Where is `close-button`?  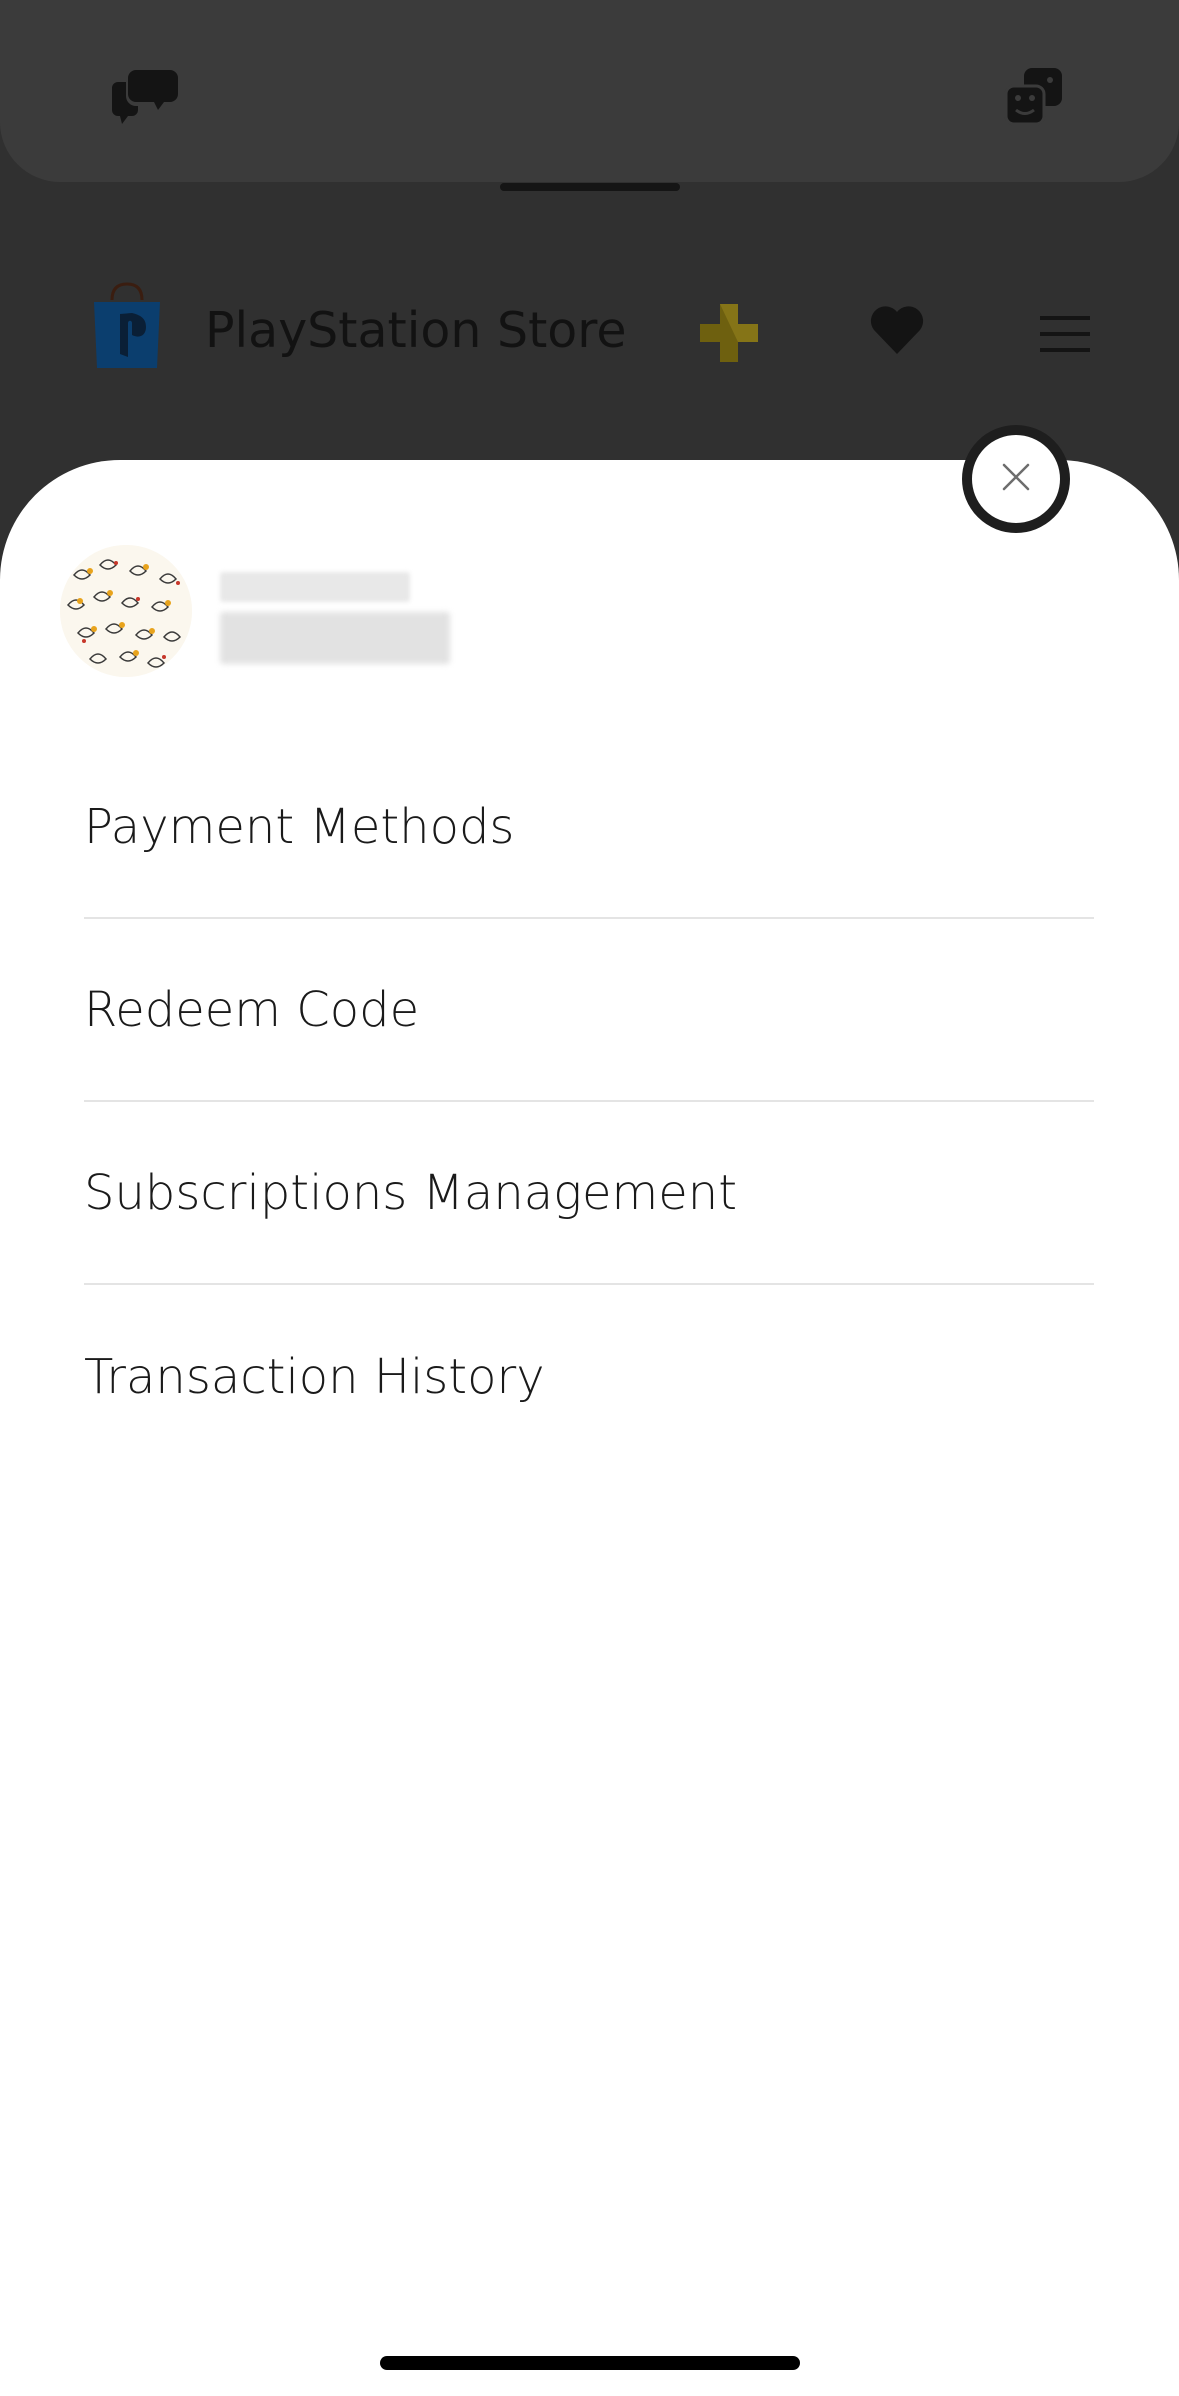
close-button is located at coordinates (1016, 479).